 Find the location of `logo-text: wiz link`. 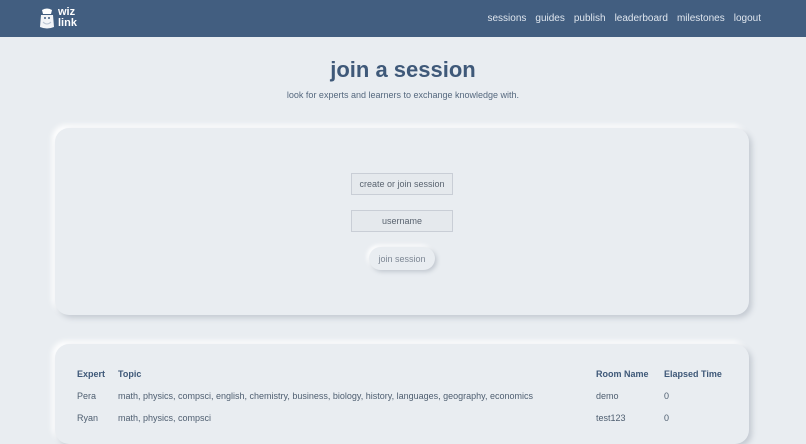

logo-text: wiz link is located at coordinates (67, 18).